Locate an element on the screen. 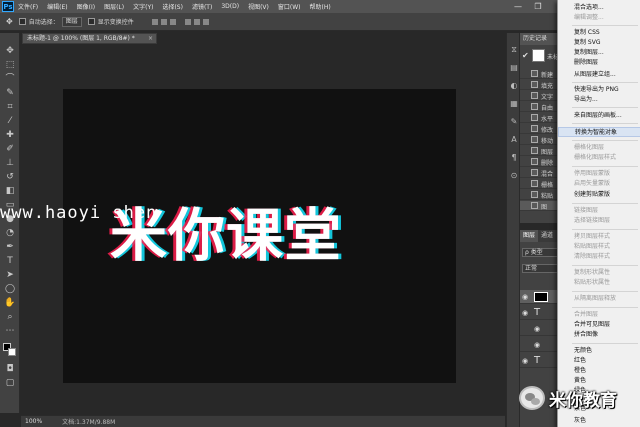 The height and width of the screenshot is (427, 640). styles-panel-icon: ⊙ is located at coordinates (514, 176).